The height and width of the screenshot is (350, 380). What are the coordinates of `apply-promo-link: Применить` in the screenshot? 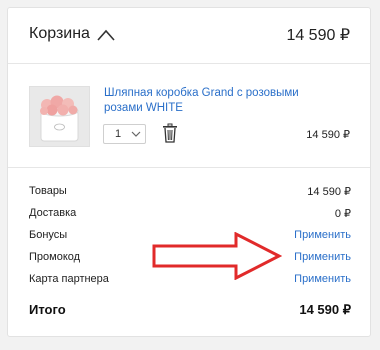 It's located at (322, 257).